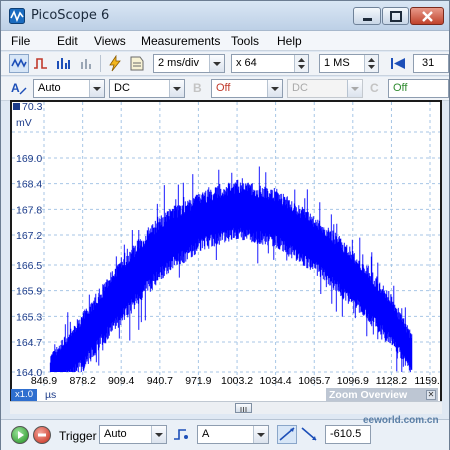 The image size is (450, 450). I want to click on maximize-button, so click(395, 16).